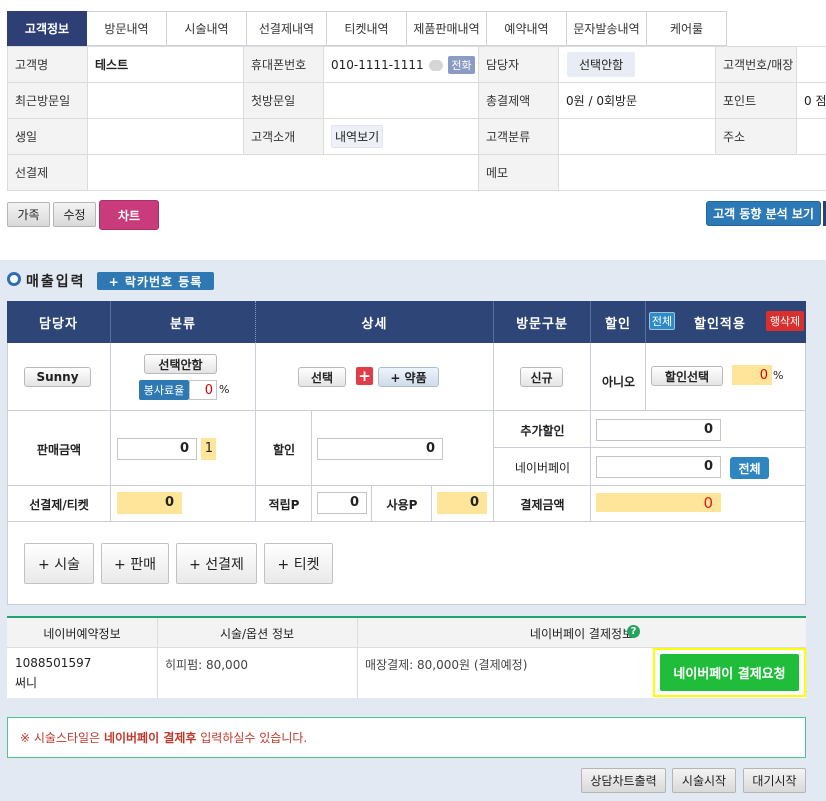 The width and height of the screenshot is (826, 801). Describe the element at coordinates (165, 100) in the screenshot. I see `lastvisit-value` at that location.